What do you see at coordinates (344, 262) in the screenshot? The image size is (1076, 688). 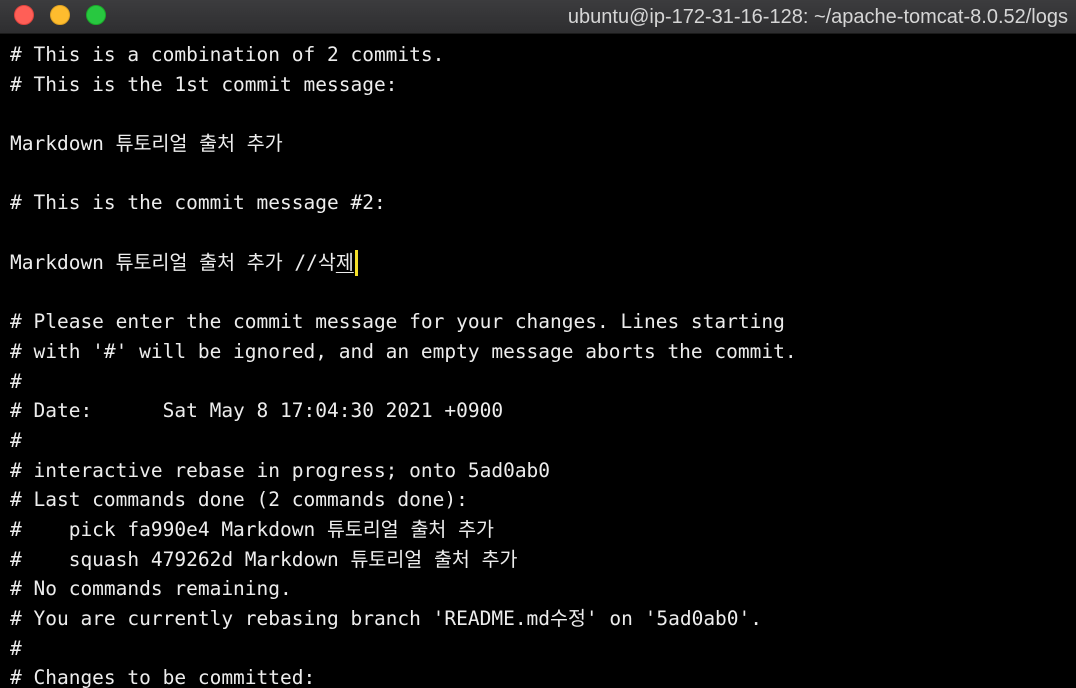 I see `composing-character: 제` at bounding box center [344, 262].